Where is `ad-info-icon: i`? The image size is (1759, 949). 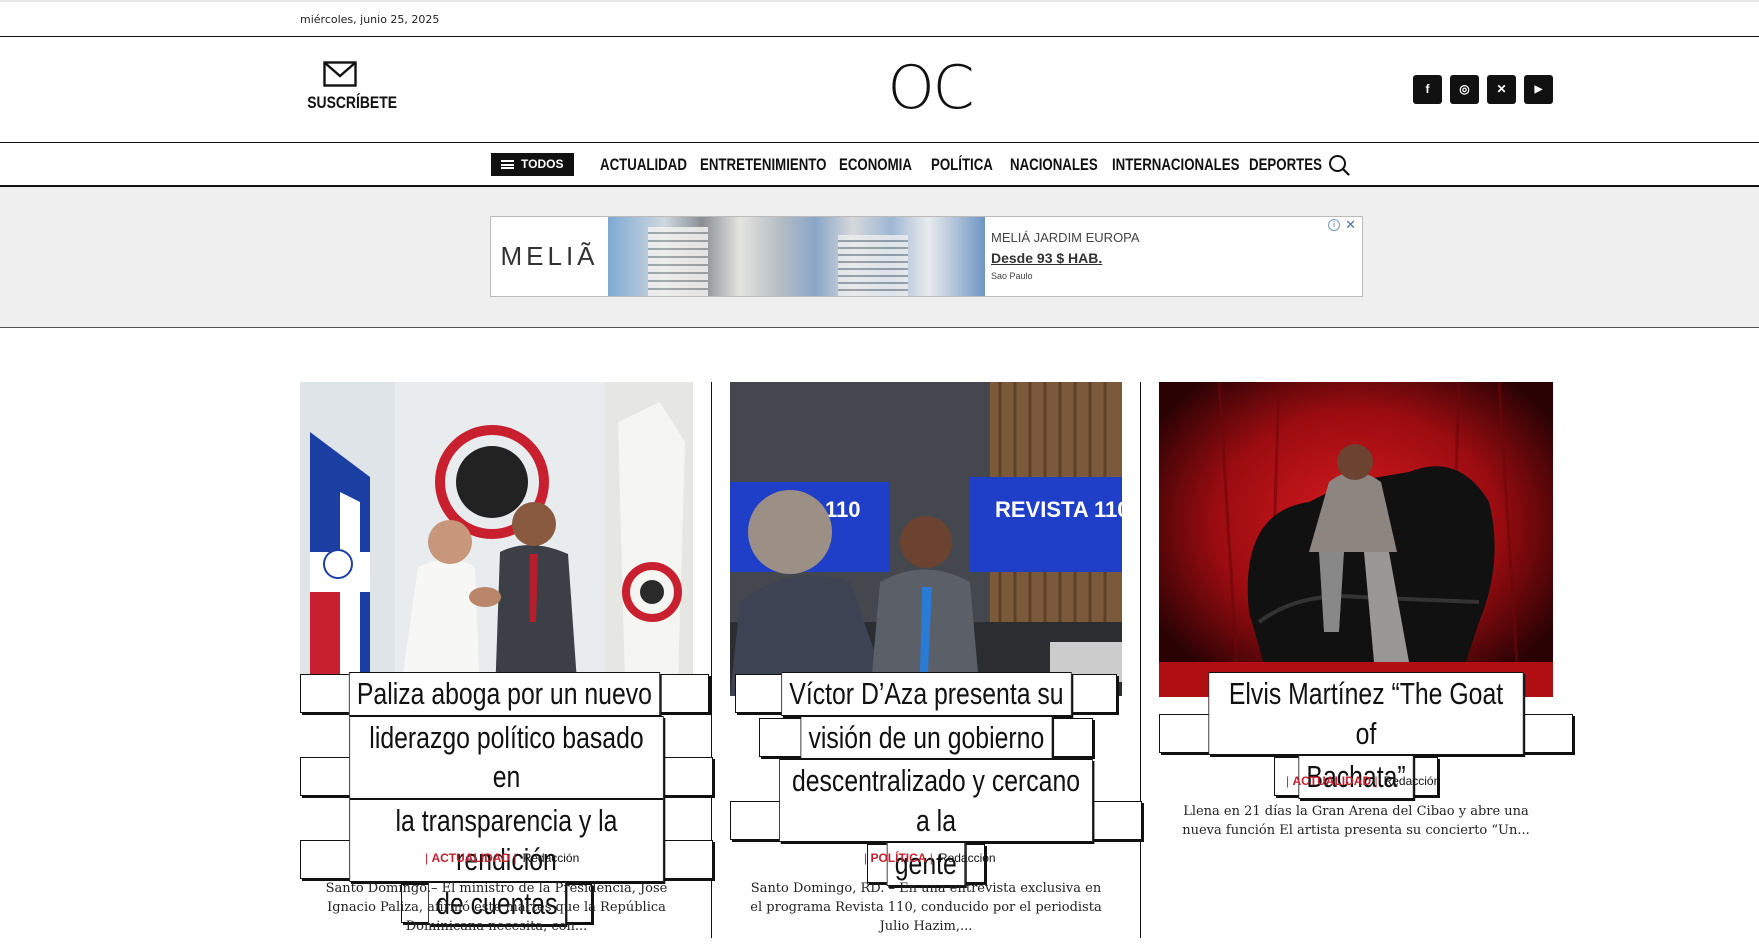
ad-info-icon: i is located at coordinates (1334, 225).